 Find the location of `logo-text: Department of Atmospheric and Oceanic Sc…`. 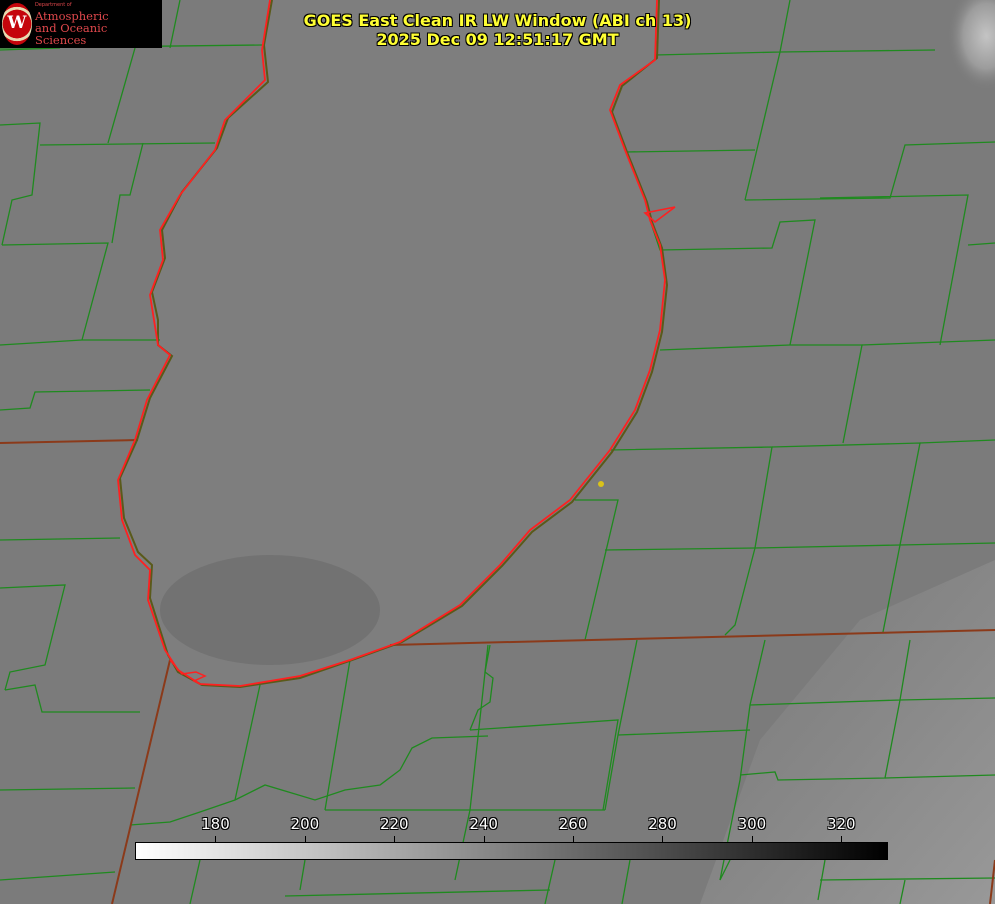

logo-text: Department of Atmospheric and Oceanic Sc… is located at coordinates (98, 24).